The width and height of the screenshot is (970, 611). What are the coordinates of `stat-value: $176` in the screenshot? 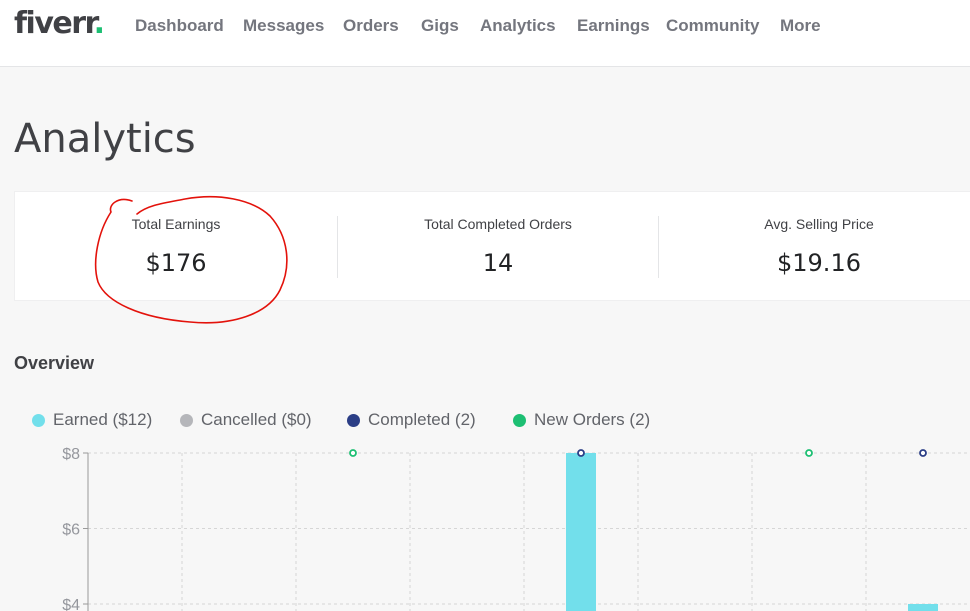 It's located at (176, 263).